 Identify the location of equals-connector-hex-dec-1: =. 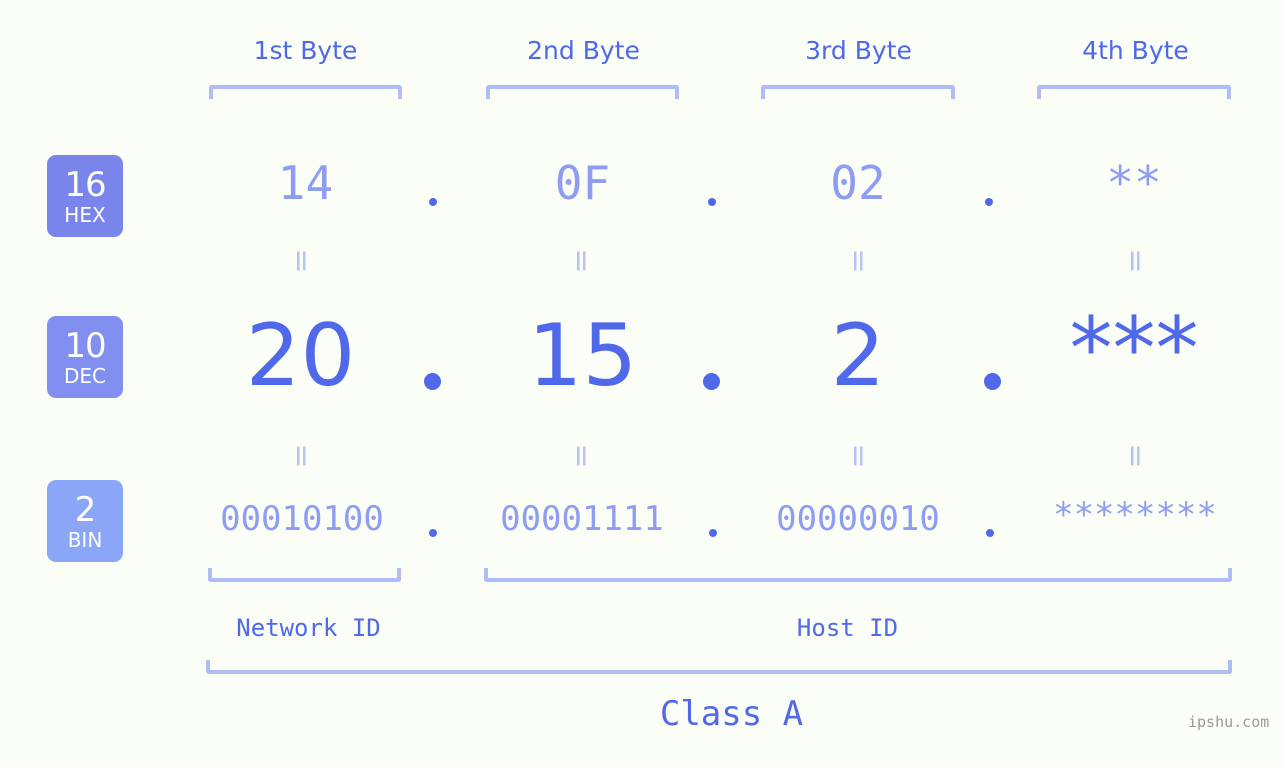
(301, 261).